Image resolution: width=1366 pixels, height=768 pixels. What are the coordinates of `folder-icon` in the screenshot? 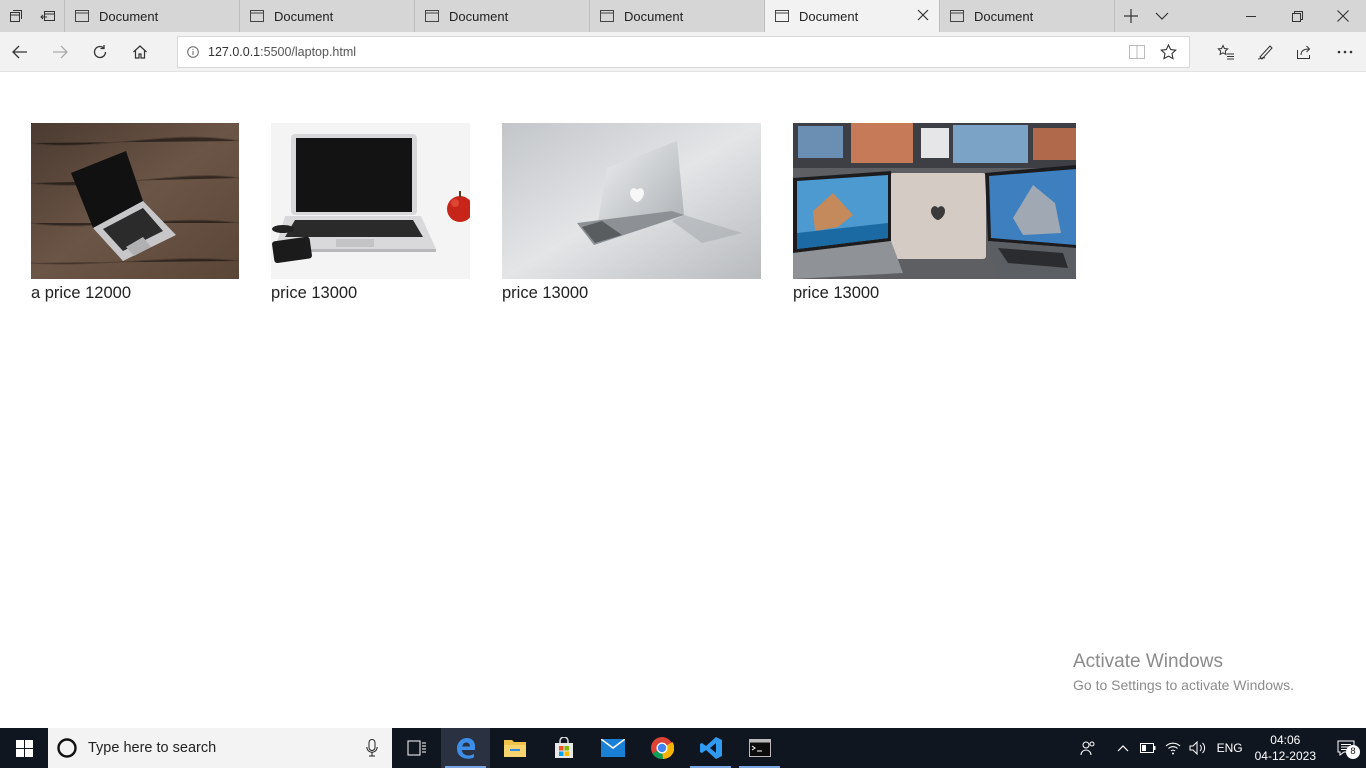 It's located at (514, 748).